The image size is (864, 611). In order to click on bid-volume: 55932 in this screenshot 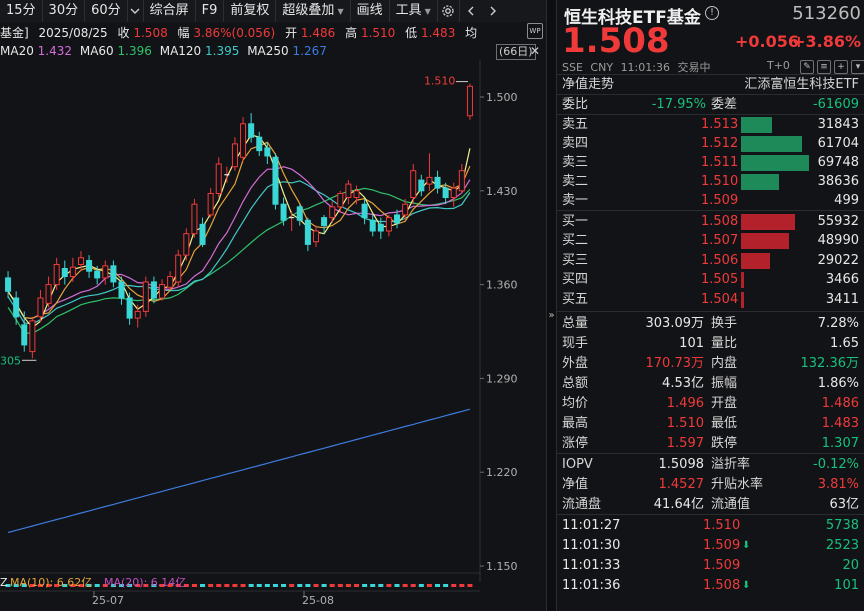, I will do `click(838, 221)`.